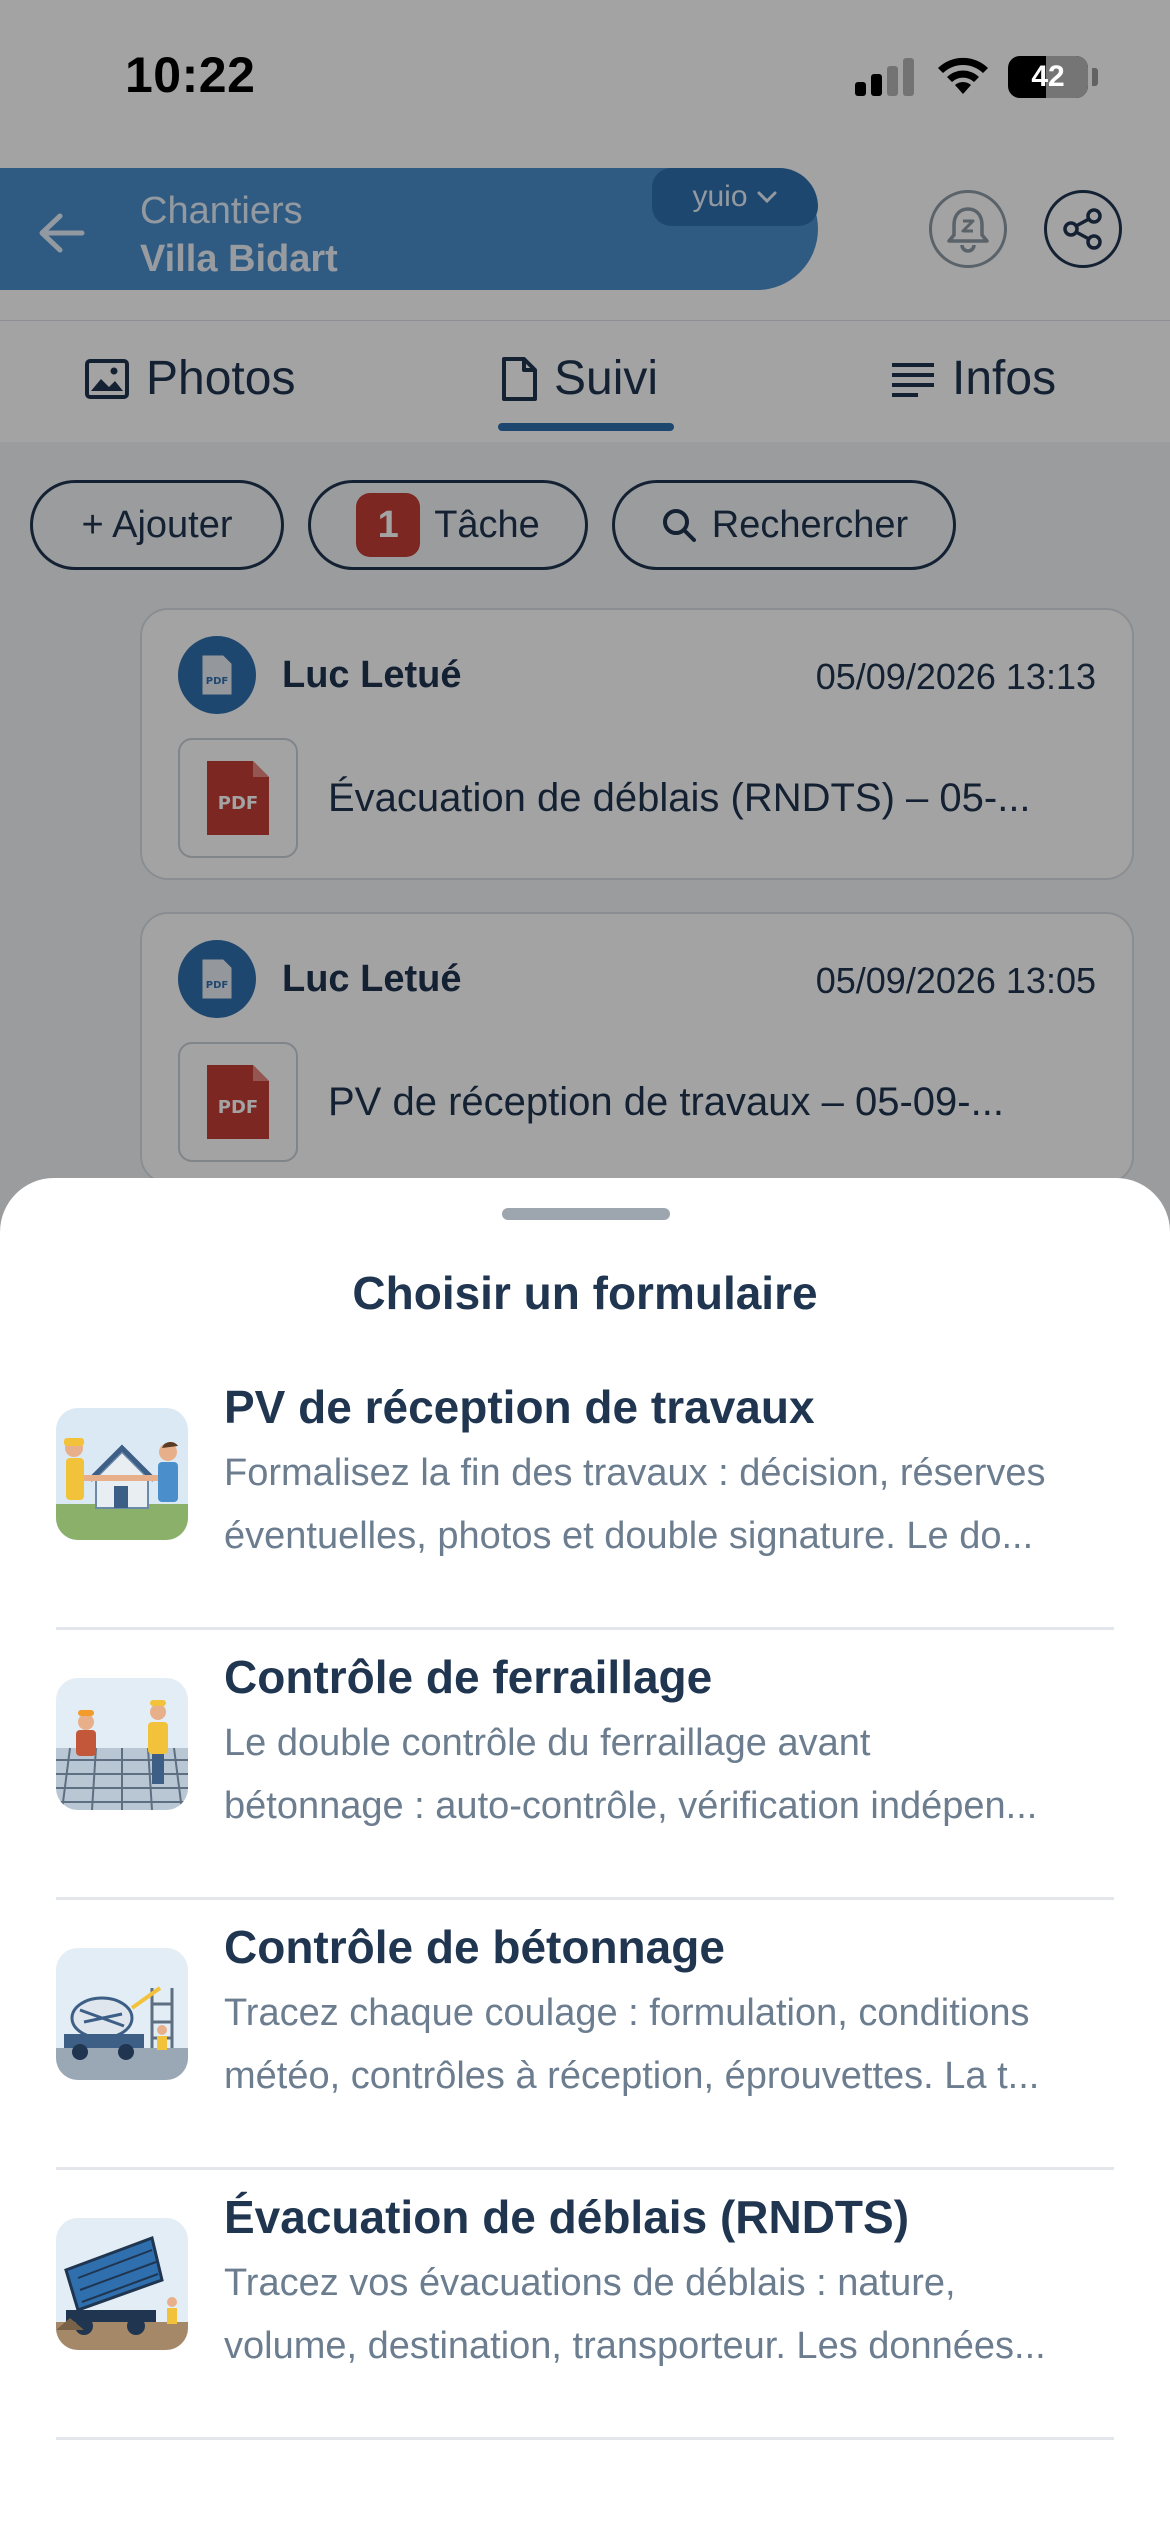 The width and height of the screenshot is (1170, 2532). I want to click on form-title: PV de réception de travaux, so click(519, 1407).